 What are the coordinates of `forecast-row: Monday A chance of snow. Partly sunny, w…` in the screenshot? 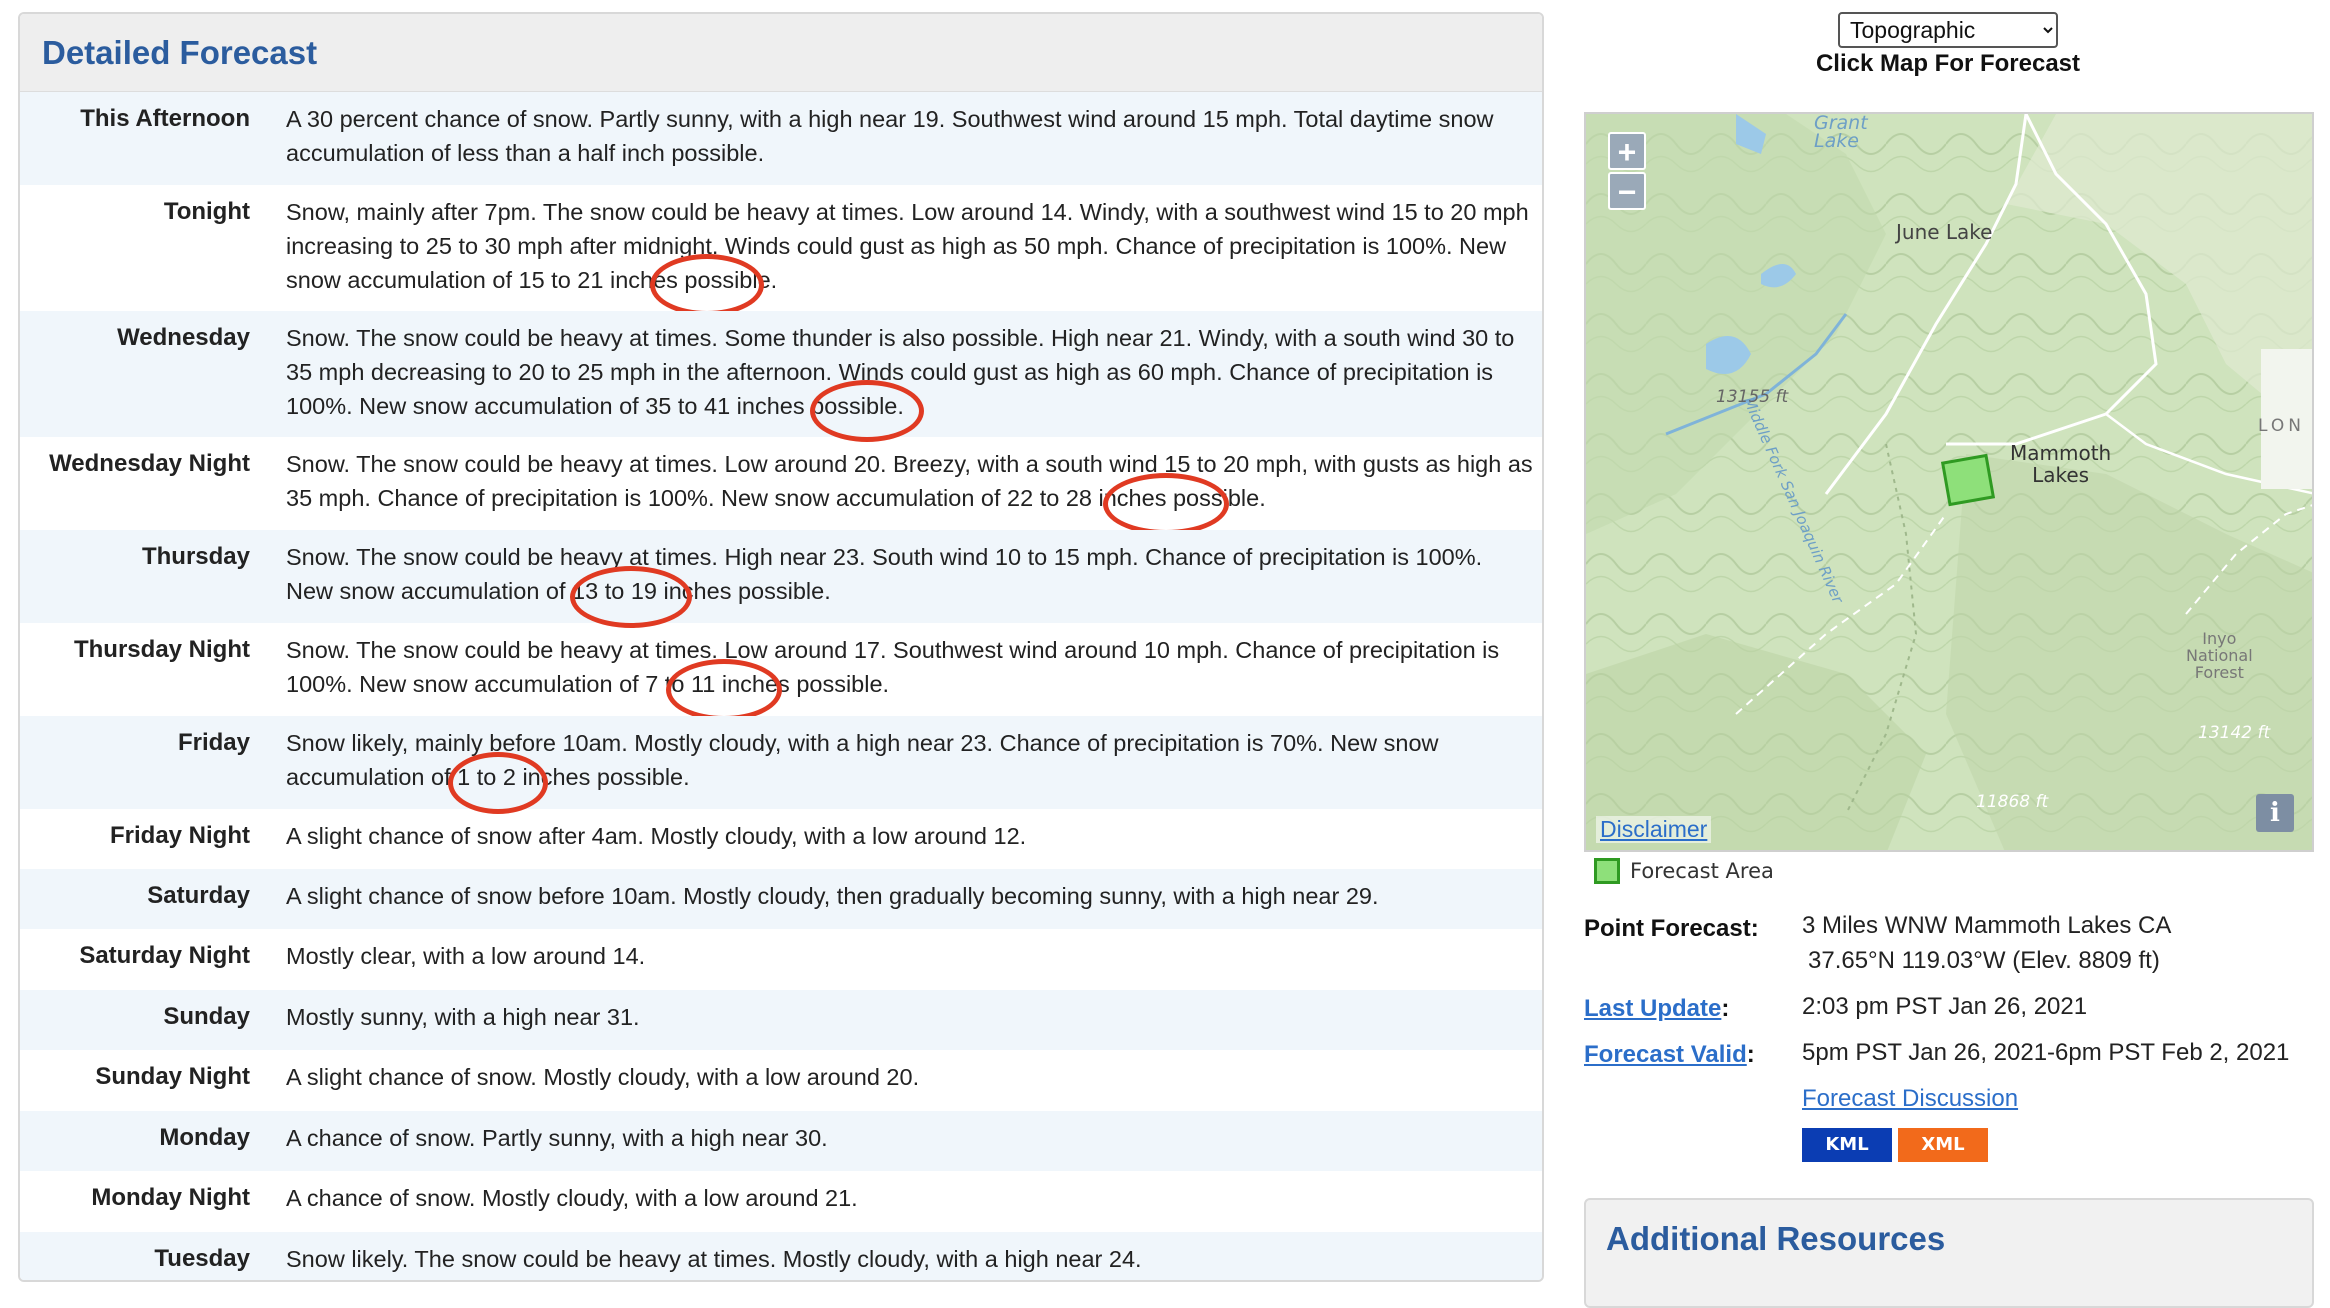 It's located at (781, 1141).